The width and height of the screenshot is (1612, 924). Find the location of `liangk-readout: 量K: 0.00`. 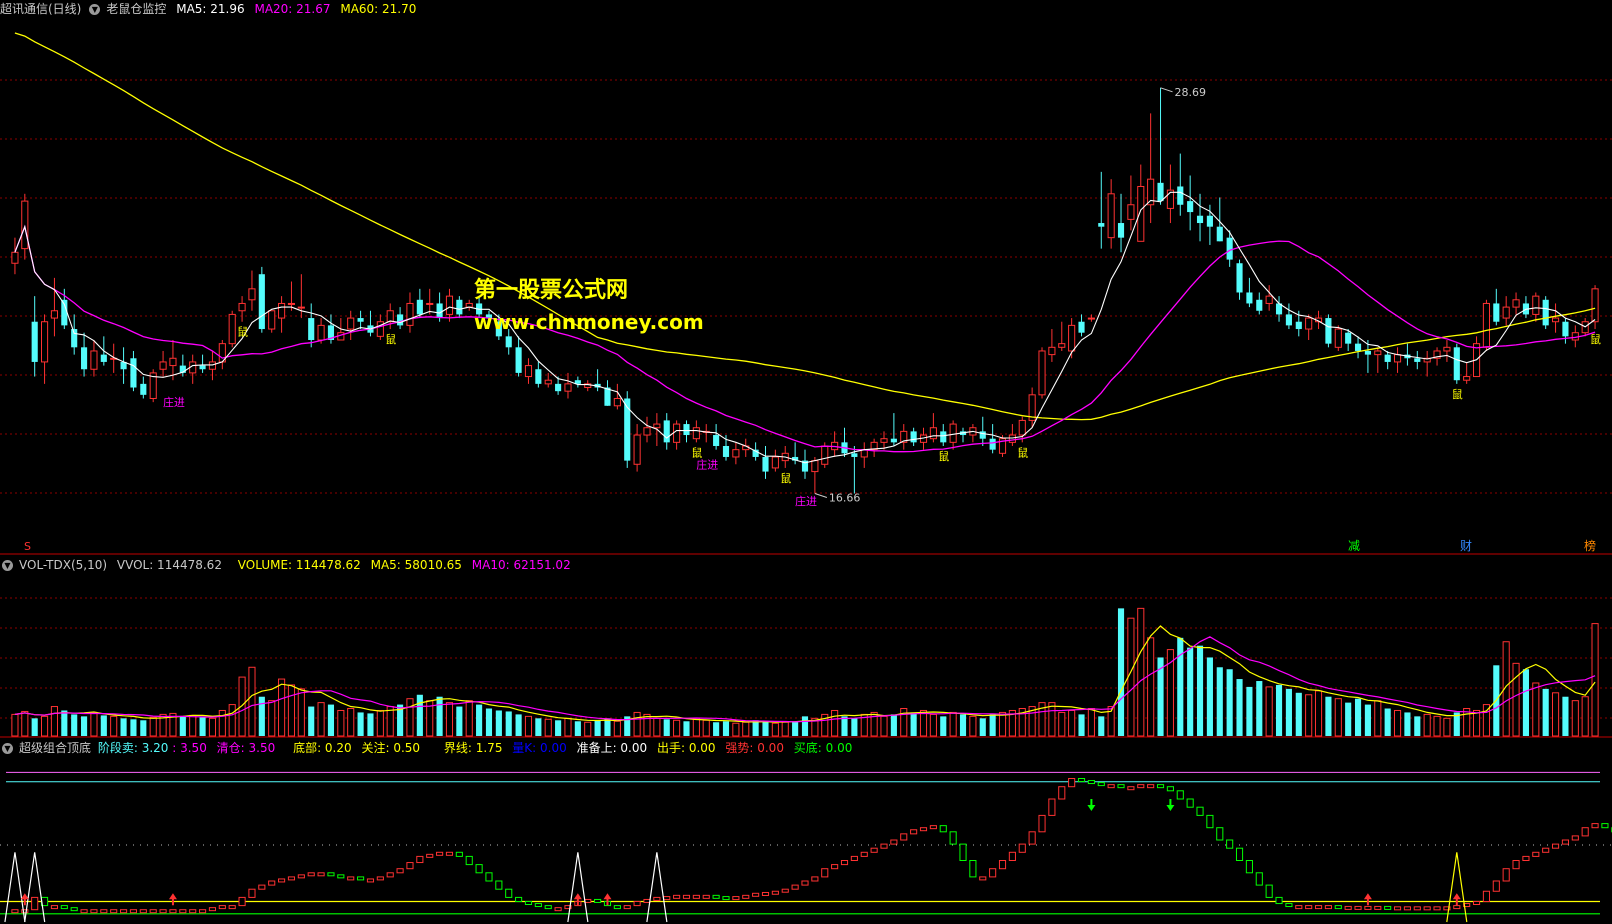

liangk-readout: 量K: 0.00 is located at coordinates (539, 748).